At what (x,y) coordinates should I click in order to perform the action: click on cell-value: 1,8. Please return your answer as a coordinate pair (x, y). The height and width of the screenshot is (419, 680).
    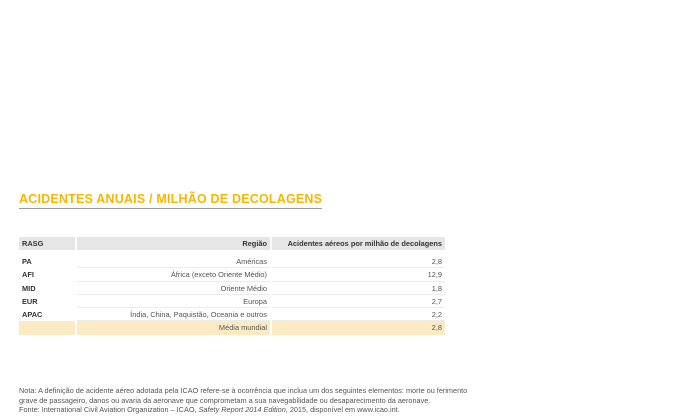
    Looking at the image, I should click on (358, 288).